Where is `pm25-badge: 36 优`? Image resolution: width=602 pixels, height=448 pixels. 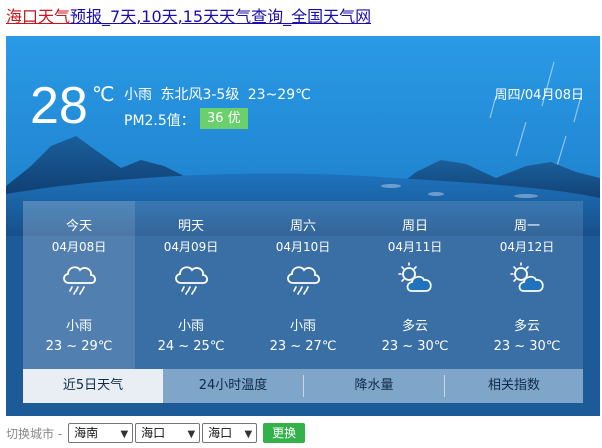 pm25-badge: 36 优 is located at coordinates (224, 118).